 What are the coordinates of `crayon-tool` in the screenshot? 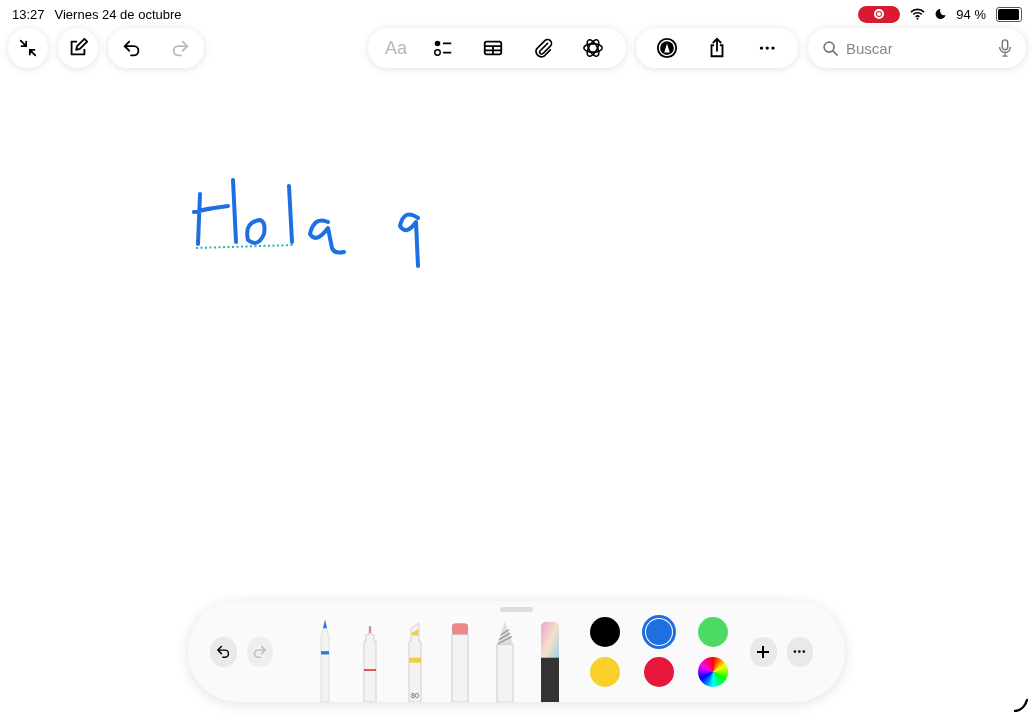 It's located at (550, 661).